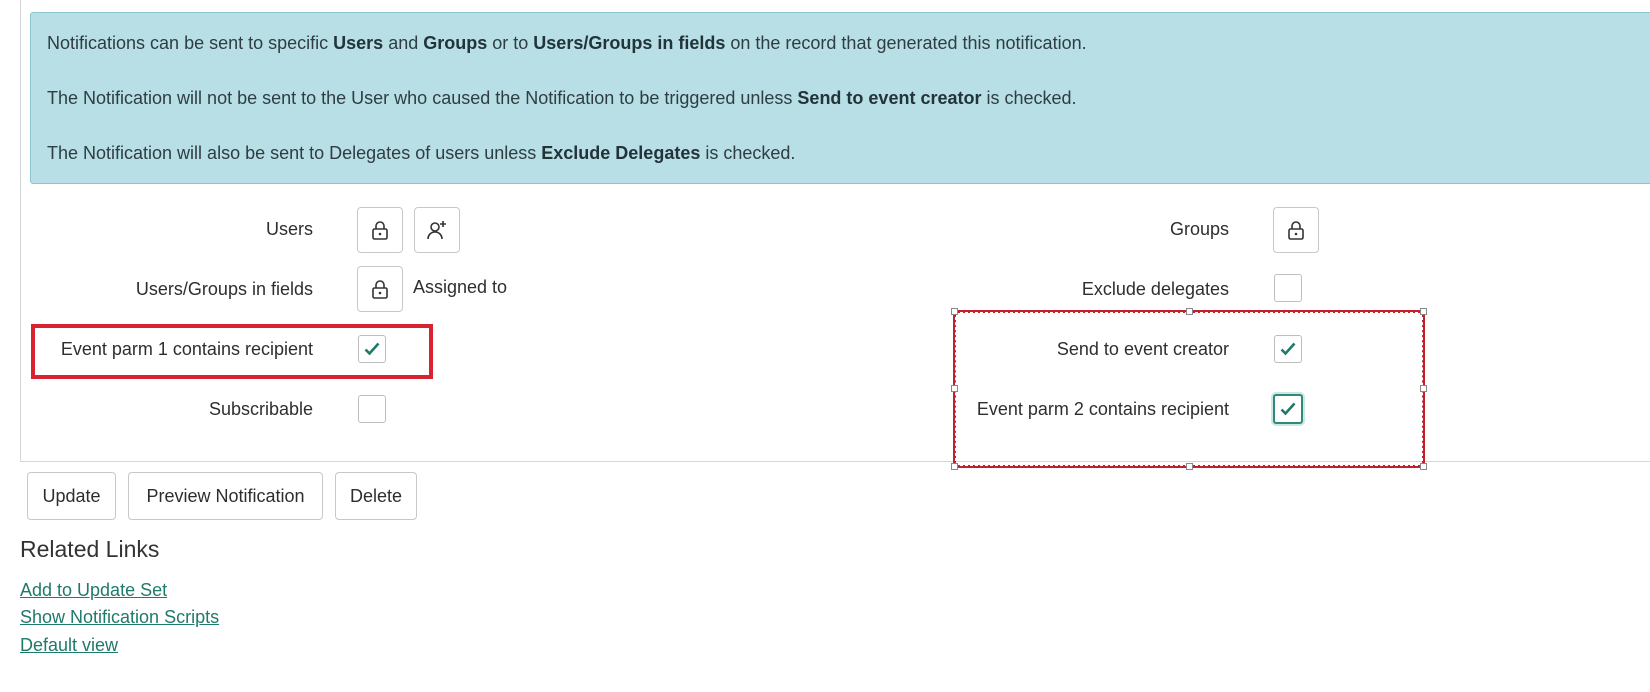 This screenshot has height=692, width=1650. Describe the element at coordinates (71, 496) in the screenshot. I see `update-button: Update` at that location.